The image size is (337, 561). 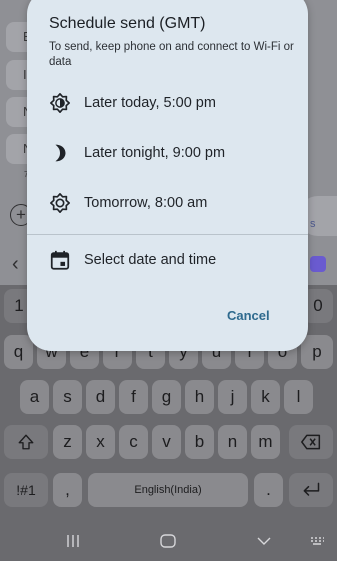 I want to click on space-key: English(India), so click(x=168, y=490).